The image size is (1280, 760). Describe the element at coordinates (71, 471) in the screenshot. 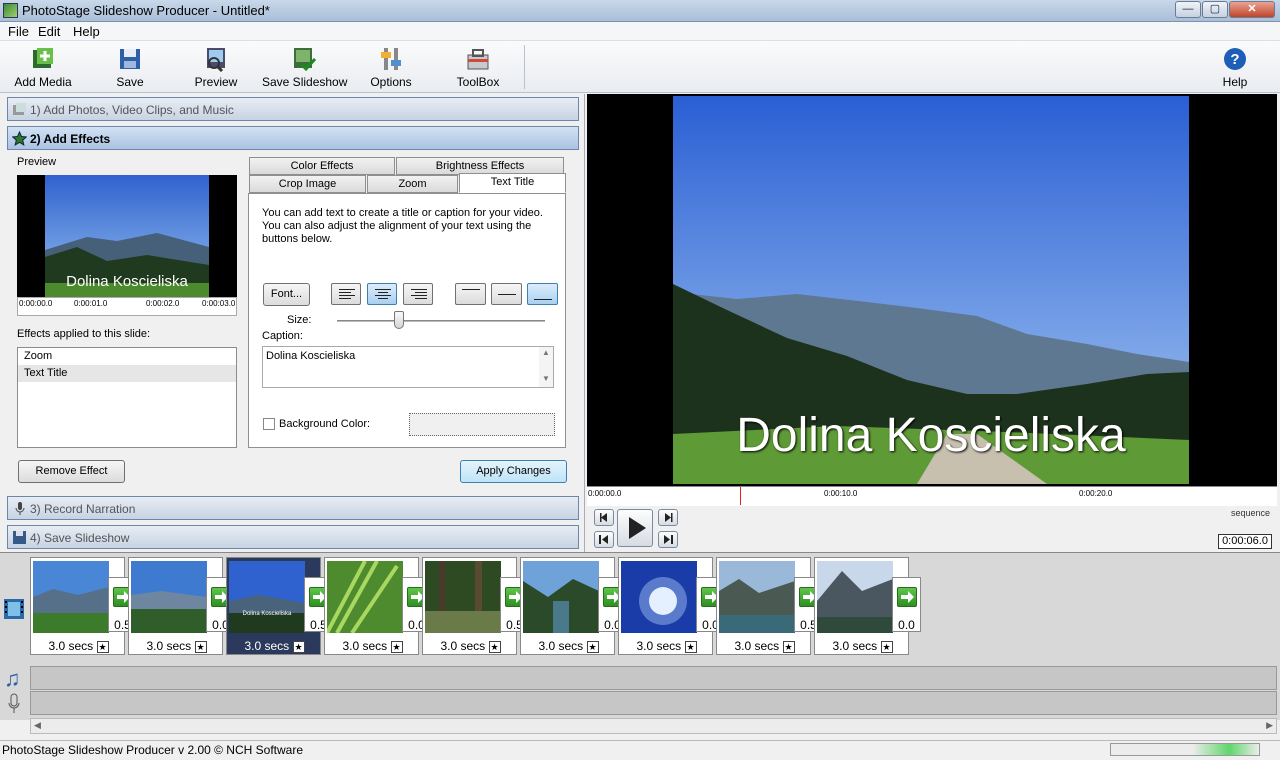

I see `remove-effect-button: Remove Effect` at that location.